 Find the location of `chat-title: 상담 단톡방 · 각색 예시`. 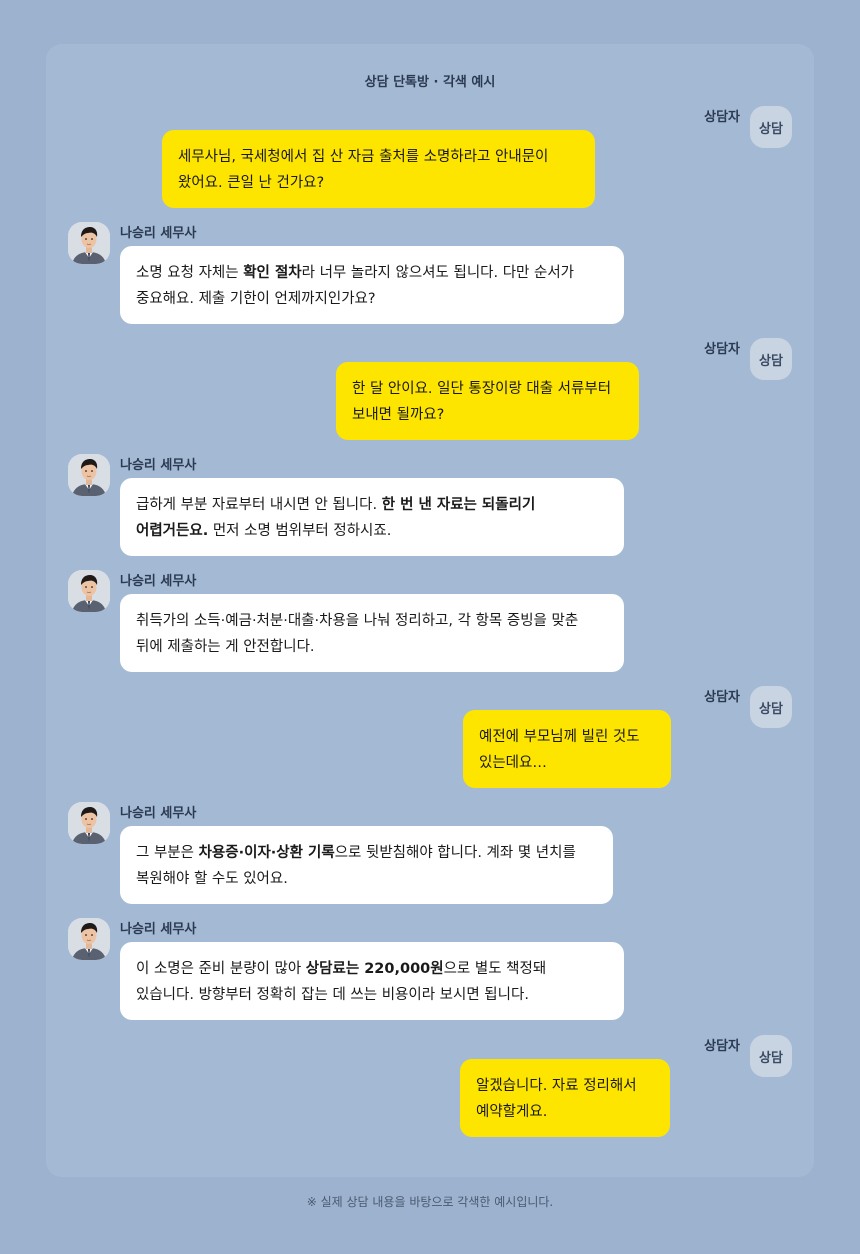

chat-title: 상담 단톡방 · 각색 예시 is located at coordinates (430, 82).